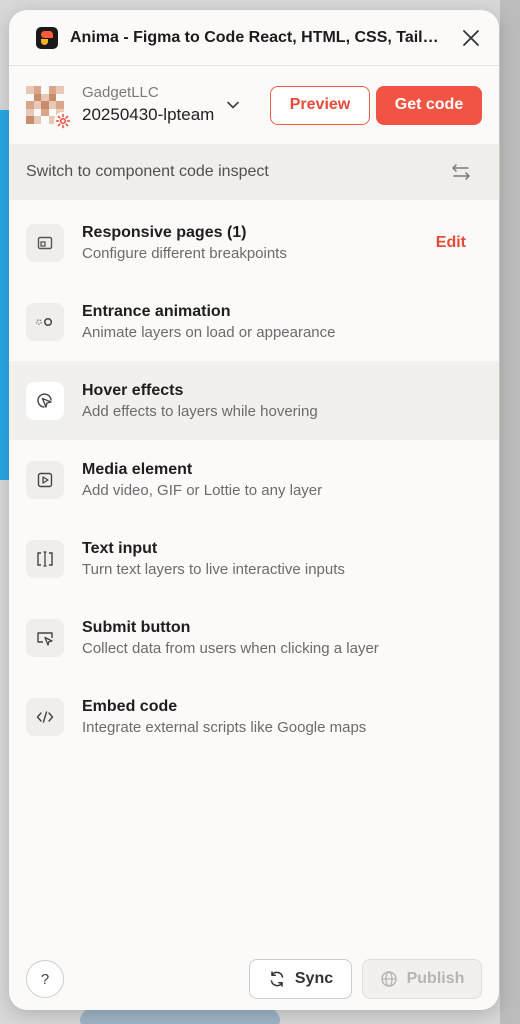 The image size is (520, 1024). I want to click on sync-label: Sync, so click(314, 978).